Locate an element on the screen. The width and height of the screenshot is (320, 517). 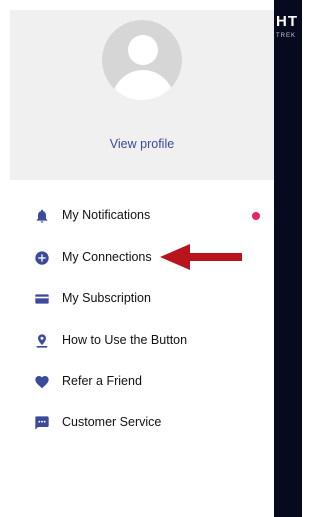
heart-icon is located at coordinates (42, 382).